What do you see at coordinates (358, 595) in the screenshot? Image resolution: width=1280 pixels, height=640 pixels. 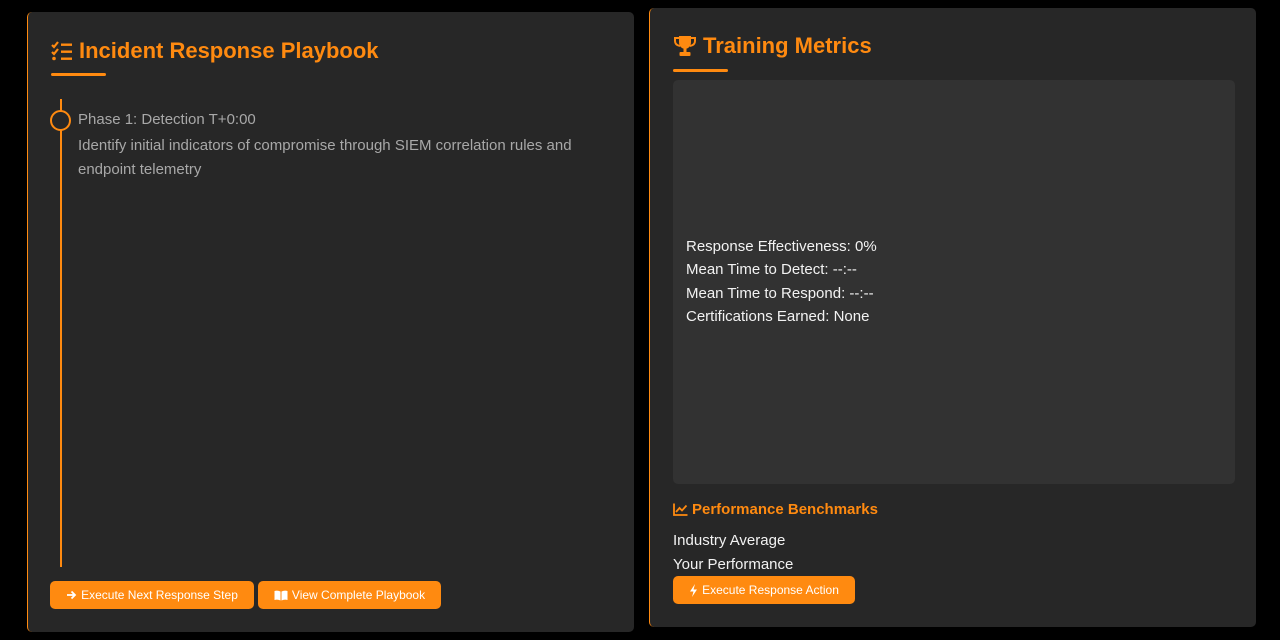 I see `view-playbook-label: View Complete Playbook` at bounding box center [358, 595].